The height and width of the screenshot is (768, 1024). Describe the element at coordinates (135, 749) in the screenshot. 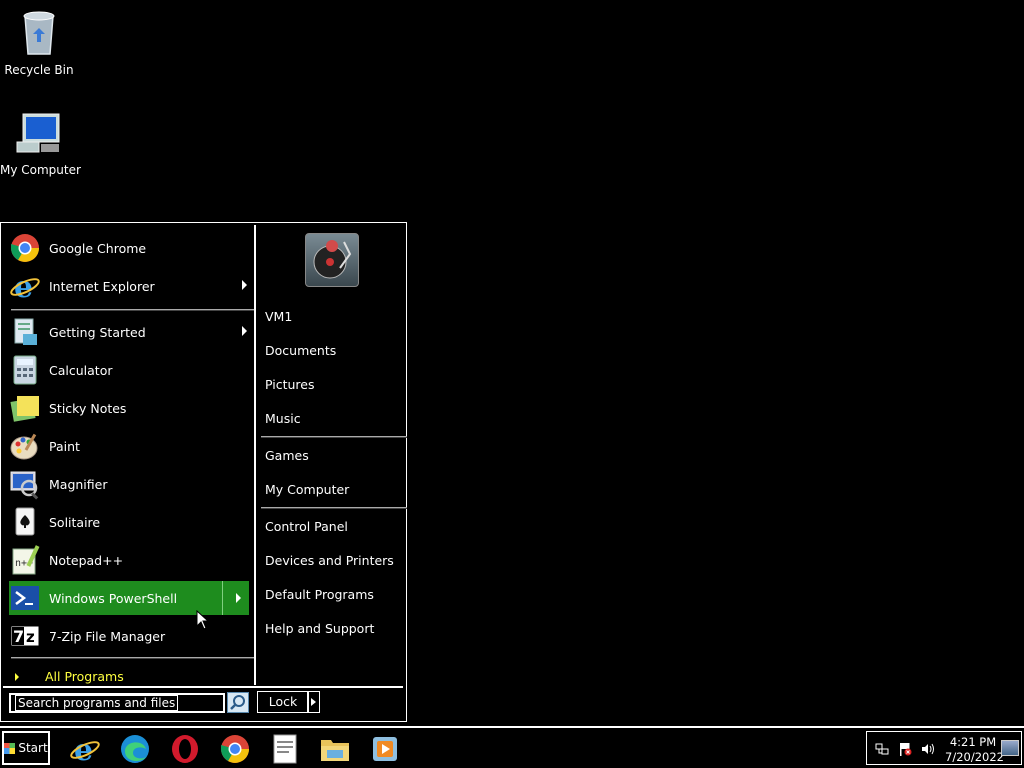

I see `edge-icon` at that location.